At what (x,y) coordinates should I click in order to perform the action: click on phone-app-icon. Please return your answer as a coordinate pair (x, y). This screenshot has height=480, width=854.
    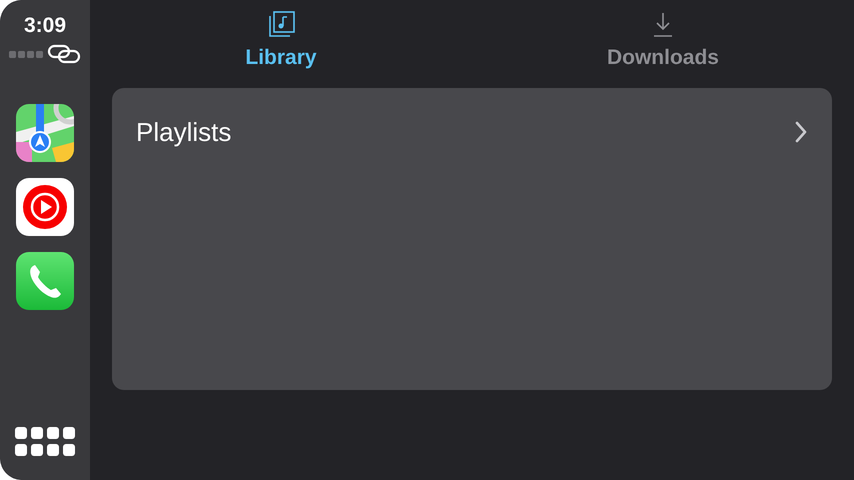
    Looking at the image, I should click on (45, 281).